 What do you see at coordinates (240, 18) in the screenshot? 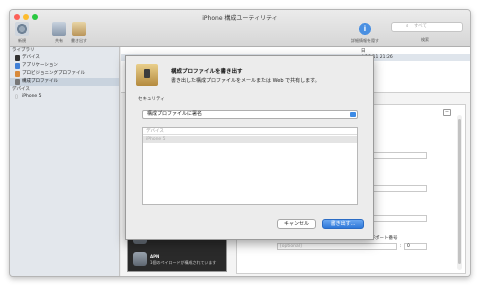
I see `window-title: iPhone 構成ユーティリティ` at bounding box center [240, 18].